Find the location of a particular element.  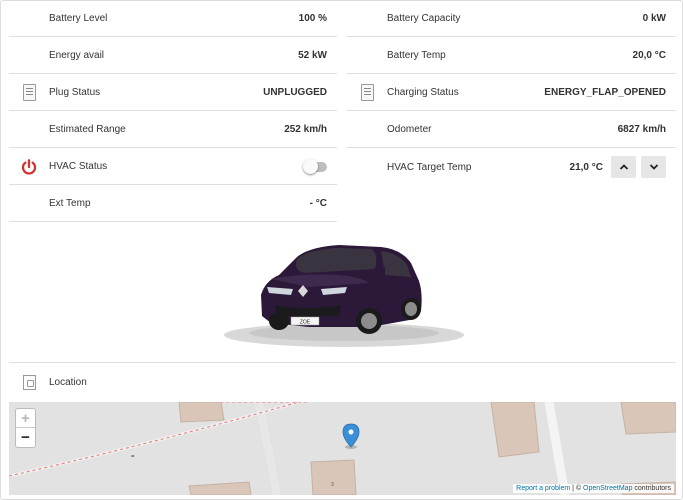

hvac-toggle is located at coordinates (315, 166).